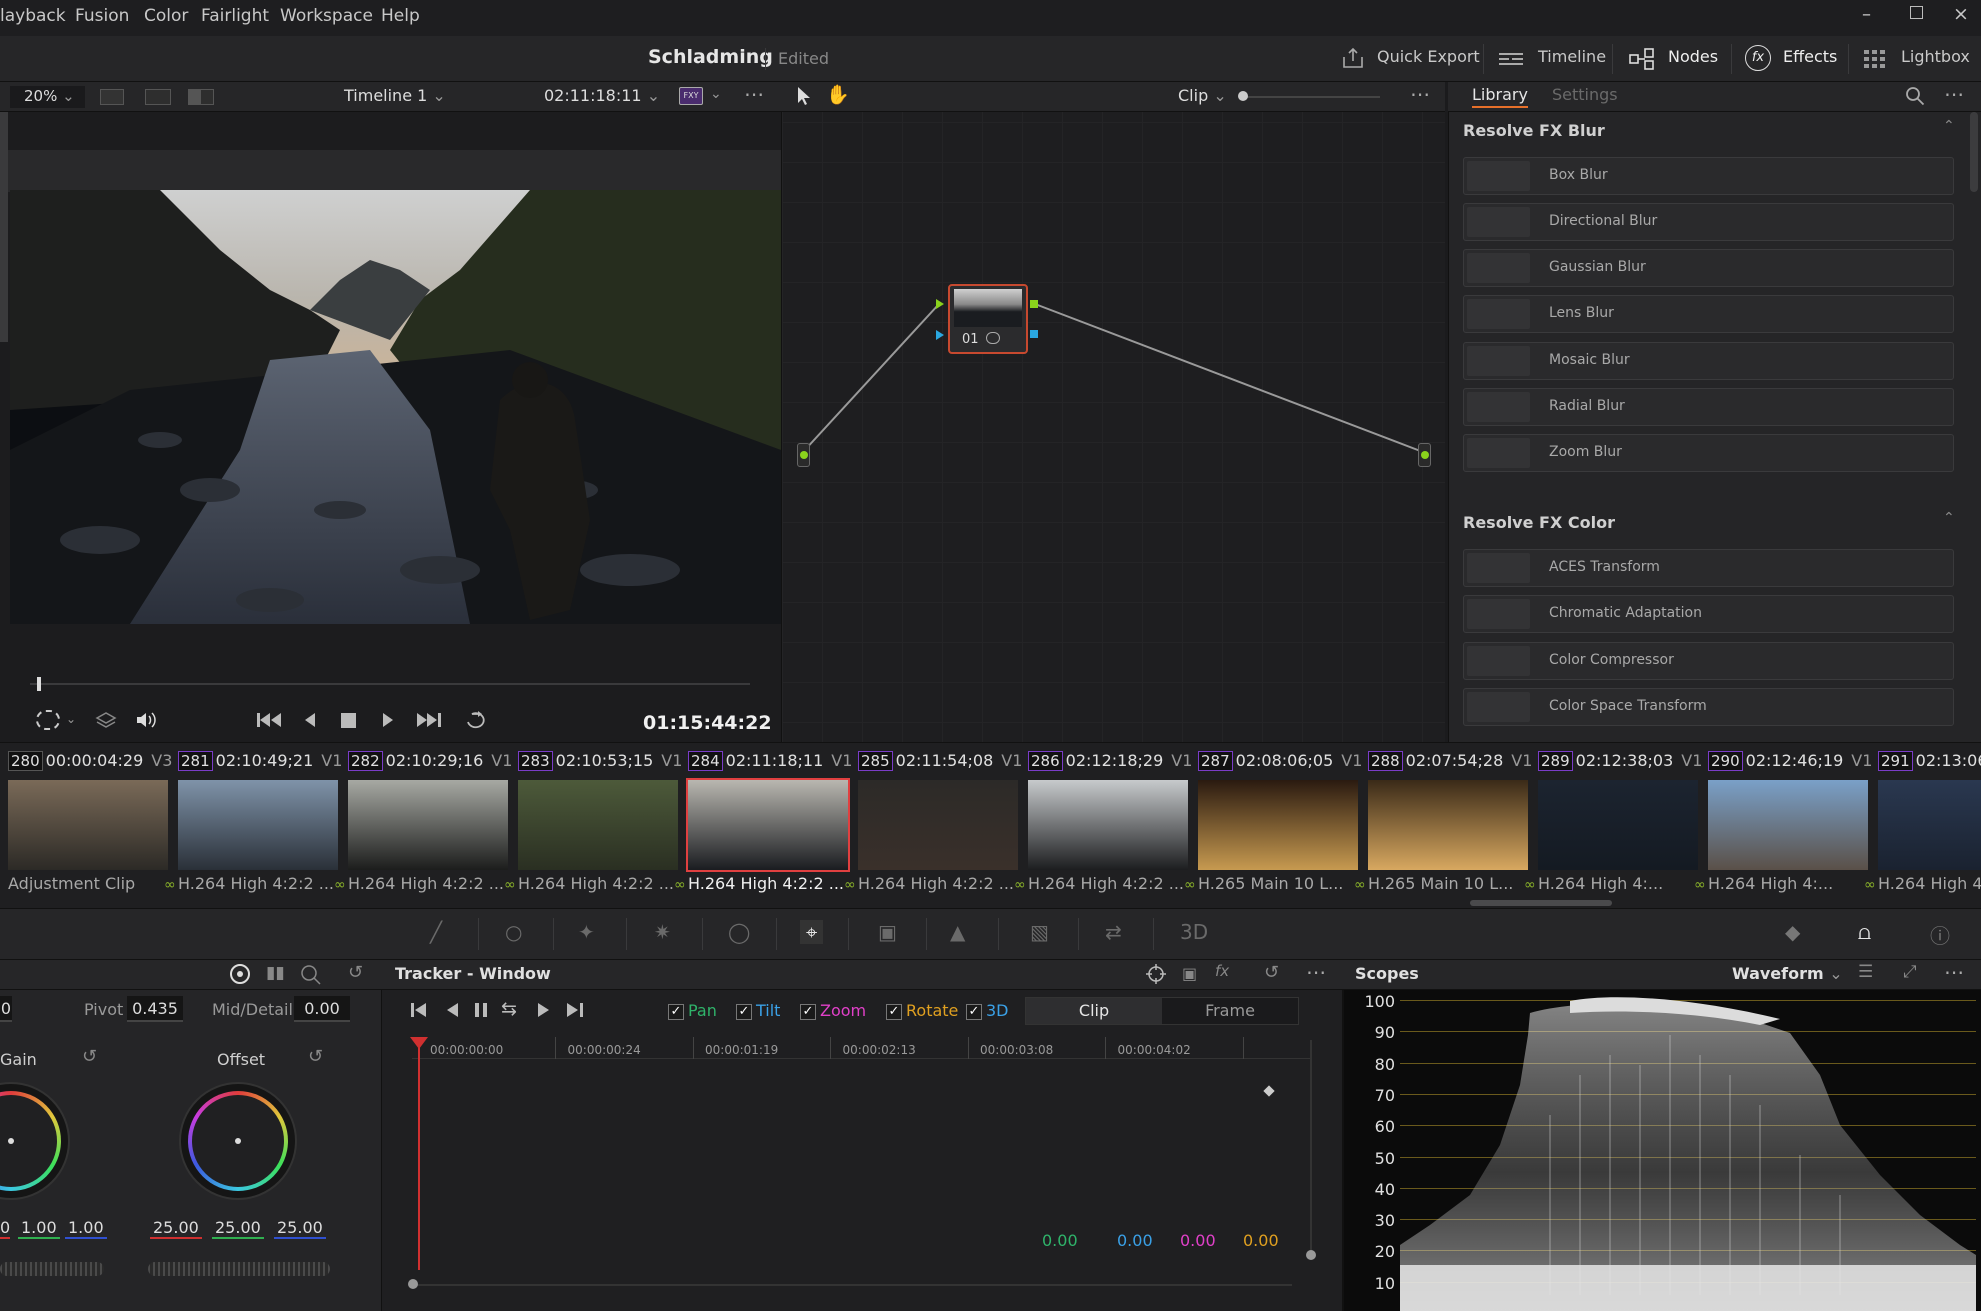  What do you see at coordinates (1113, 932) in the screenshot?
I see `sizing-icon: ⇄` at bounding box center [1113, 932].